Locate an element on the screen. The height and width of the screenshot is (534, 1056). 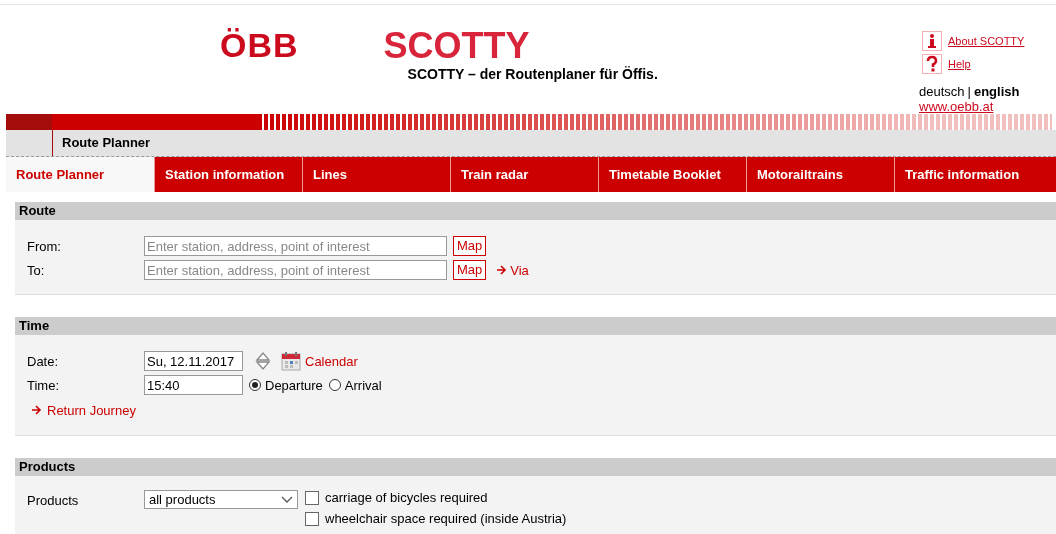
field-label: Date: is located at coordinates (43, 361).